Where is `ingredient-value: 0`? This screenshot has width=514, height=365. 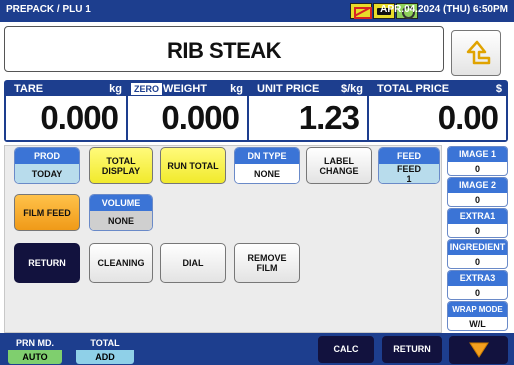 ingredient-value: 0 is located at coordinates (477, 262).